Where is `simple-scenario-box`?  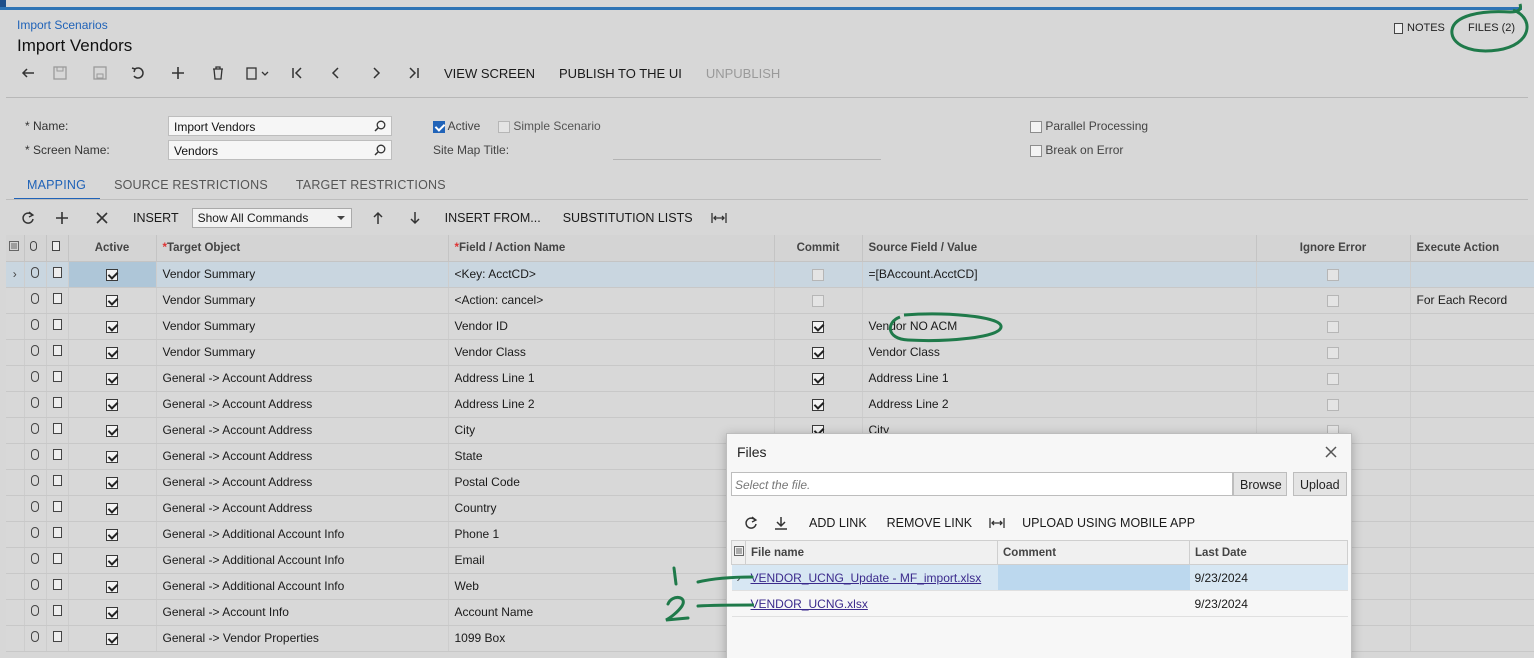 simple-scenario-box is located at coordinates (504, 126).